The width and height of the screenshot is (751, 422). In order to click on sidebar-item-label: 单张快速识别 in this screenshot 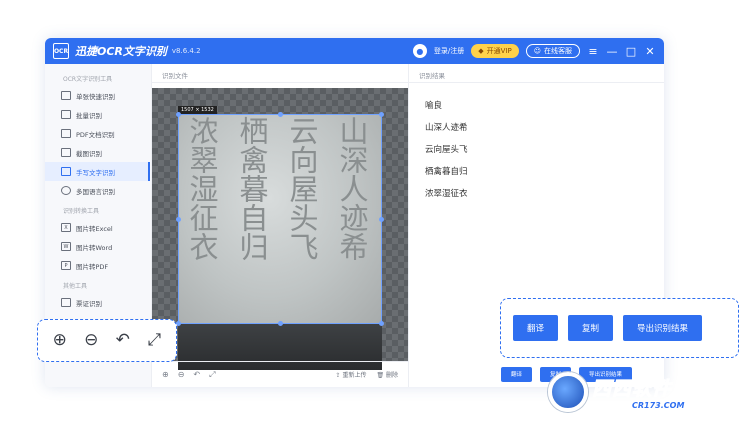, I will do `click(95, 96)`.